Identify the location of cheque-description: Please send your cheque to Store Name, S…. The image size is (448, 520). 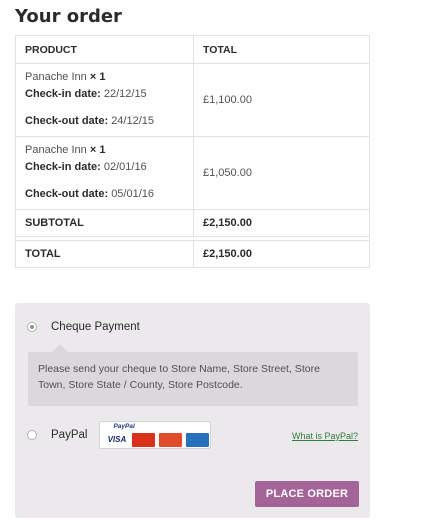
(193, 375).